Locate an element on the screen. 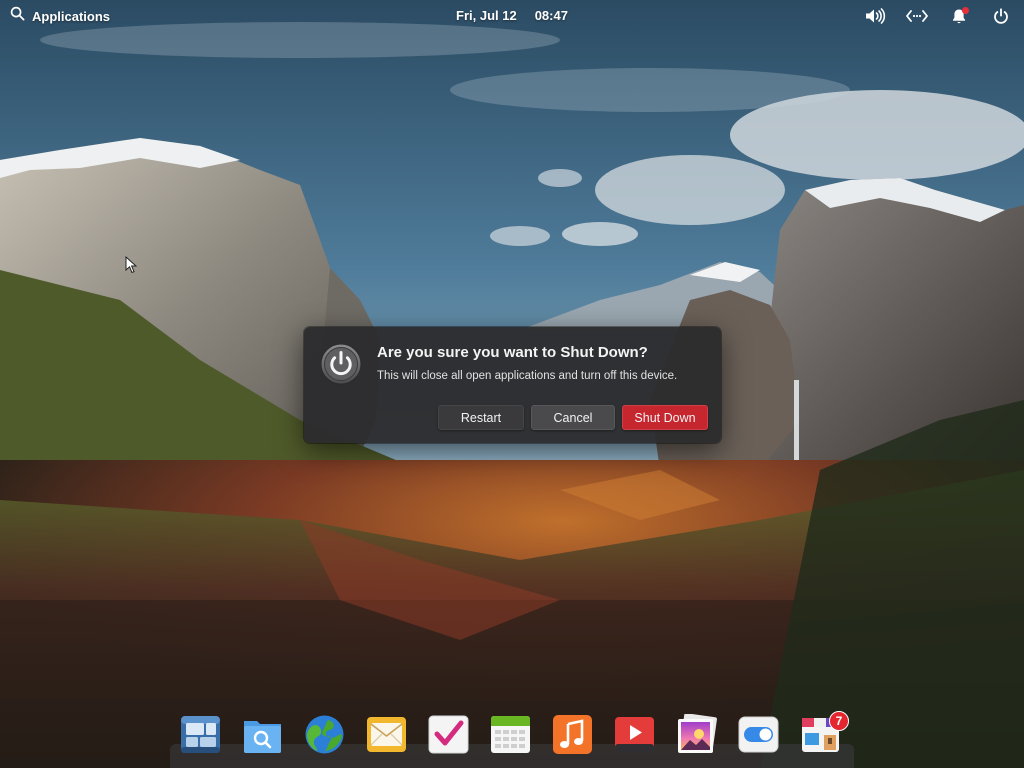 This screenshot has height=768, width=1024. applications-menu-button: Applications is located at coordinates (60, 16).